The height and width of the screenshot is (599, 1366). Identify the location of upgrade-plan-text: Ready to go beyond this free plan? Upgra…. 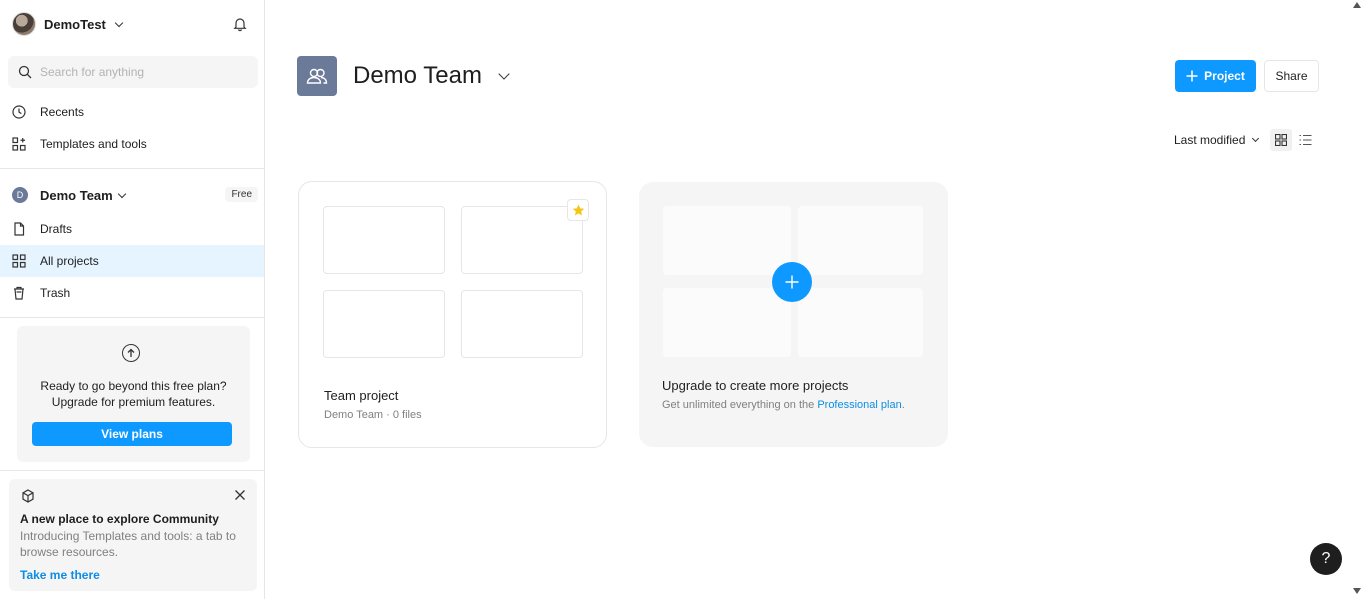
(133, 394).